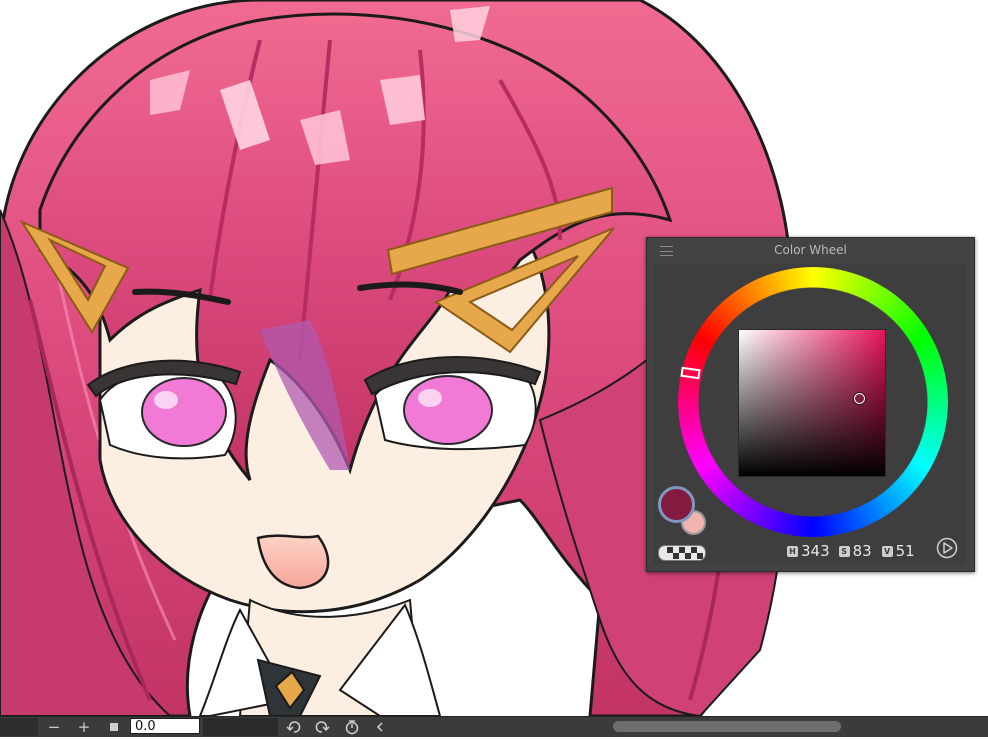  Describe the element at coordinates (792, 551) in the screenshot. I see `hue-label: H` at that location.